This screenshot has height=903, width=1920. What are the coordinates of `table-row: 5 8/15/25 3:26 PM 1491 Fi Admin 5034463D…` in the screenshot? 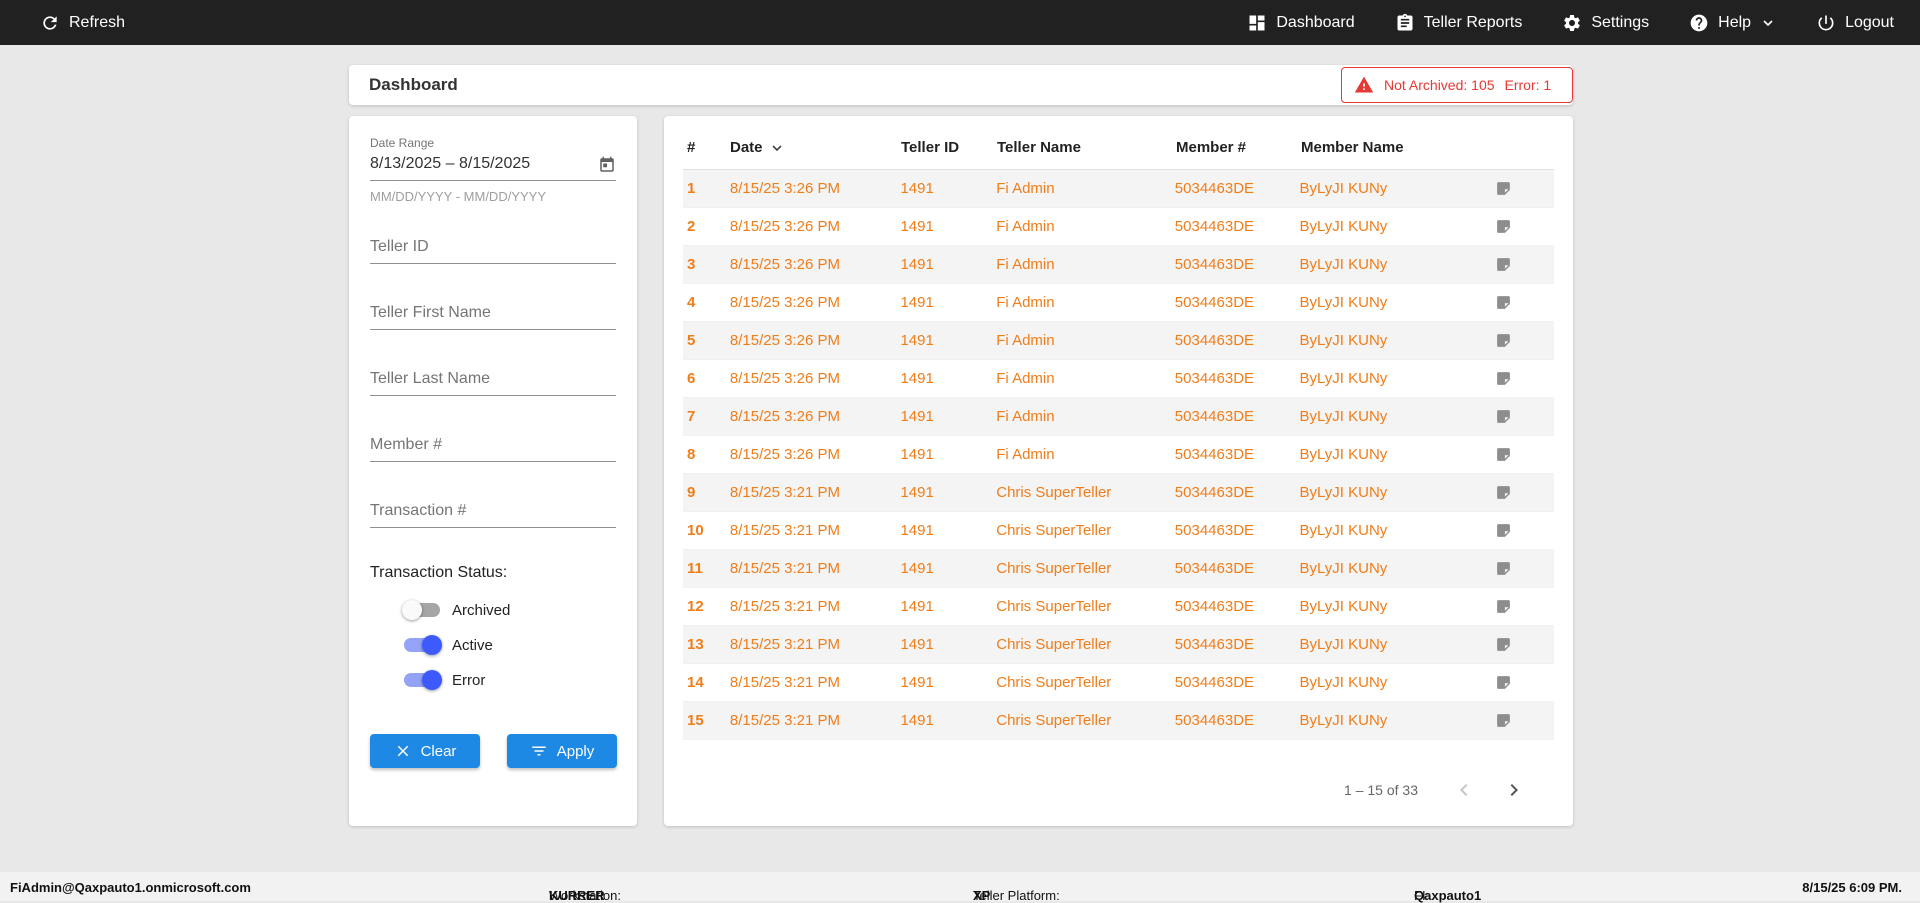 It's located at (1118, 341).